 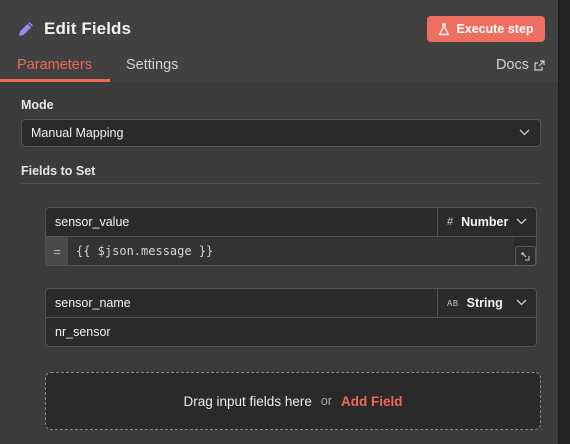 What do you see at coordinates (372, 401) in the screenshot?
I see `add-field-button: Add Field` at bounding box center [372, 401].